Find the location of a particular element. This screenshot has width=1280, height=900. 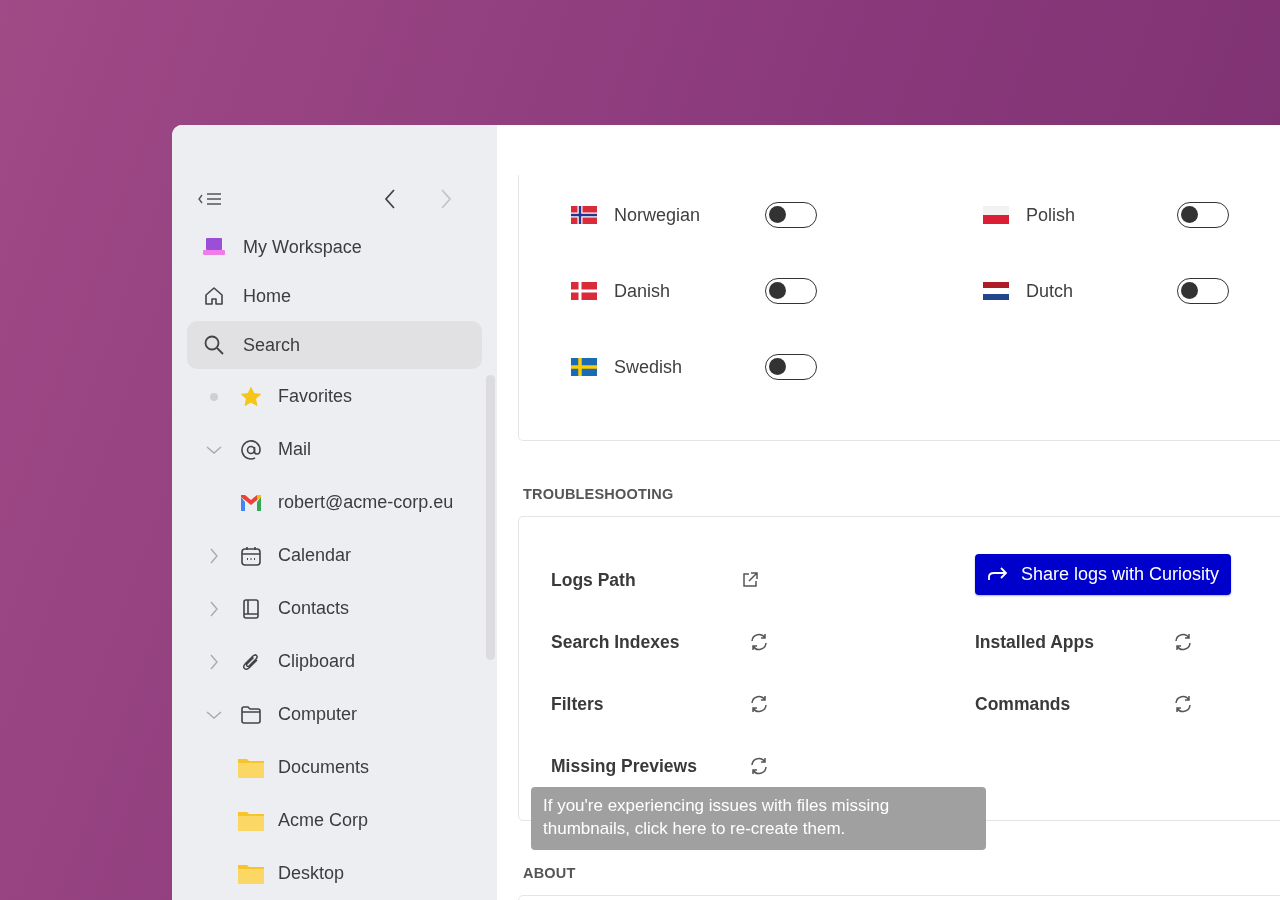

nav-item: Search is located at coordinates (334, 345).